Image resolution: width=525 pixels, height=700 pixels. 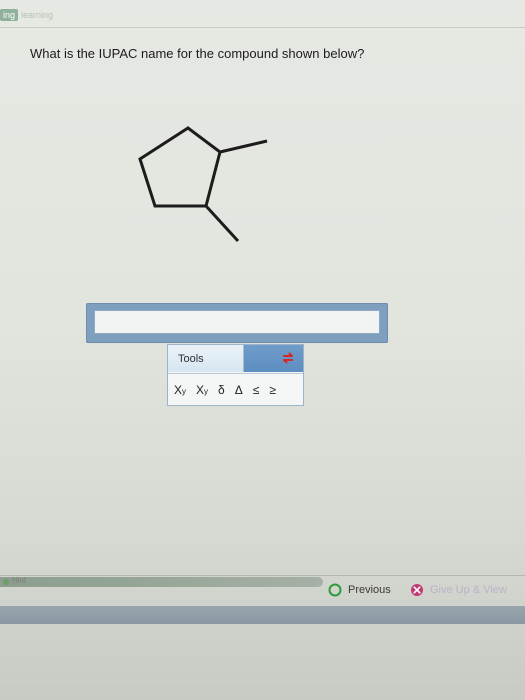 I want to click on compound-structure, so click(x=205, y=185).